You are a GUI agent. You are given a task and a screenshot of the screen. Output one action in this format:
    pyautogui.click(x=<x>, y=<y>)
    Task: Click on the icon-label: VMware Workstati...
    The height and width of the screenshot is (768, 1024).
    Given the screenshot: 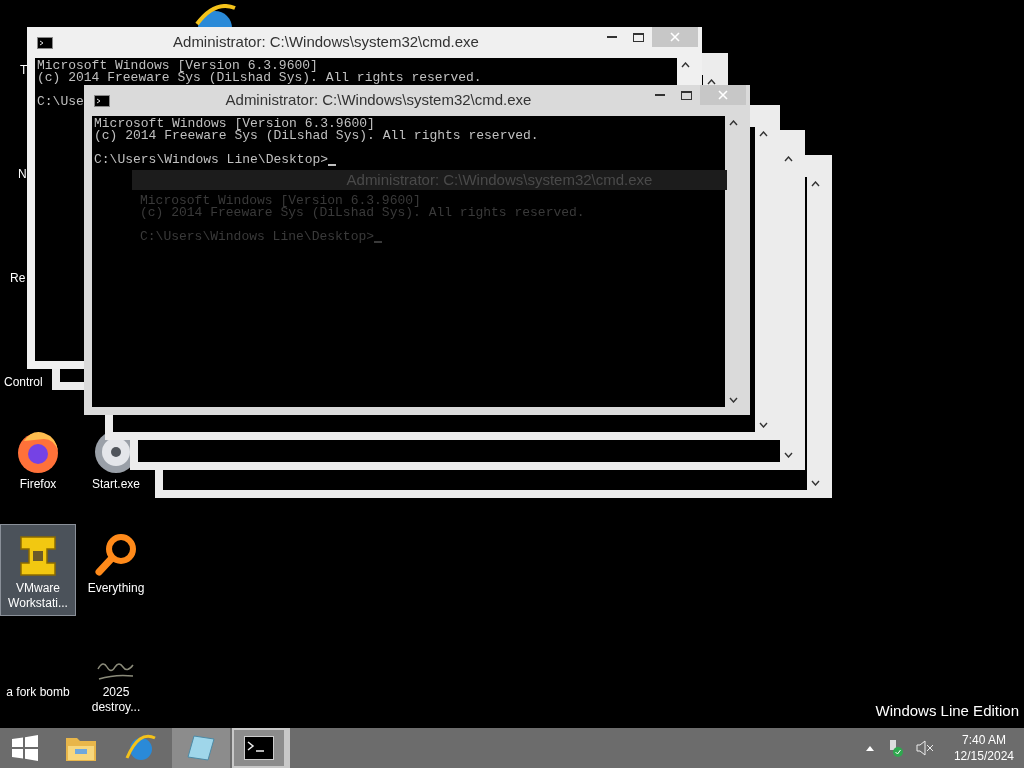 What is the action you would take?
    pyautogui.click(x=38, y=596)
    